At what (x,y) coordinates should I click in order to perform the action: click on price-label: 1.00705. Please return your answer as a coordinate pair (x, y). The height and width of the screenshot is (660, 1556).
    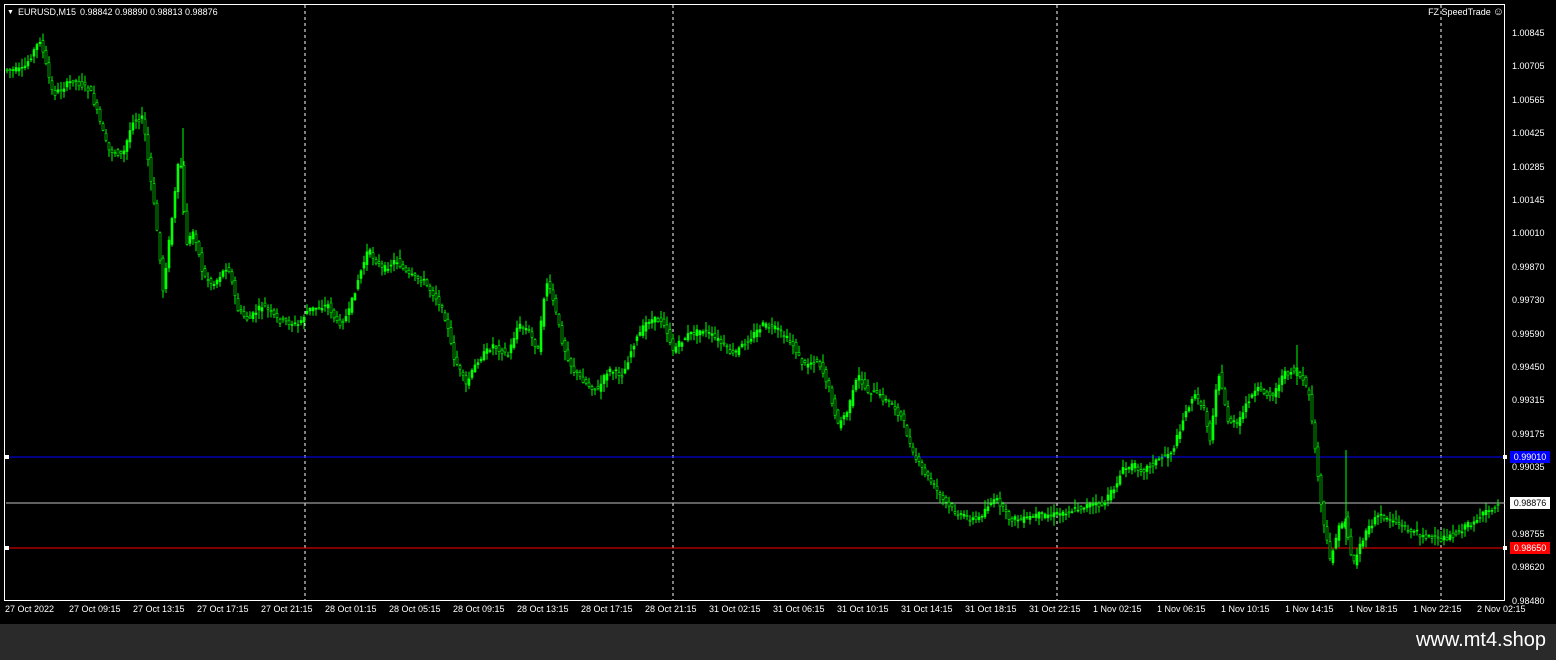
    Looking at the image, I should click on (1528, 66).